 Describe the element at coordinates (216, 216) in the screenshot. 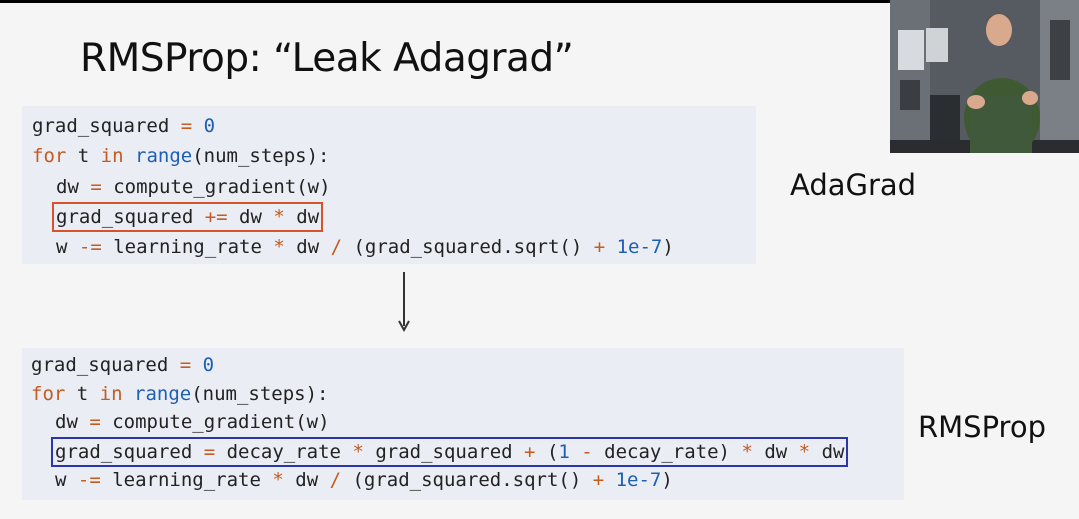

I see `code-operator: +=` at that location.